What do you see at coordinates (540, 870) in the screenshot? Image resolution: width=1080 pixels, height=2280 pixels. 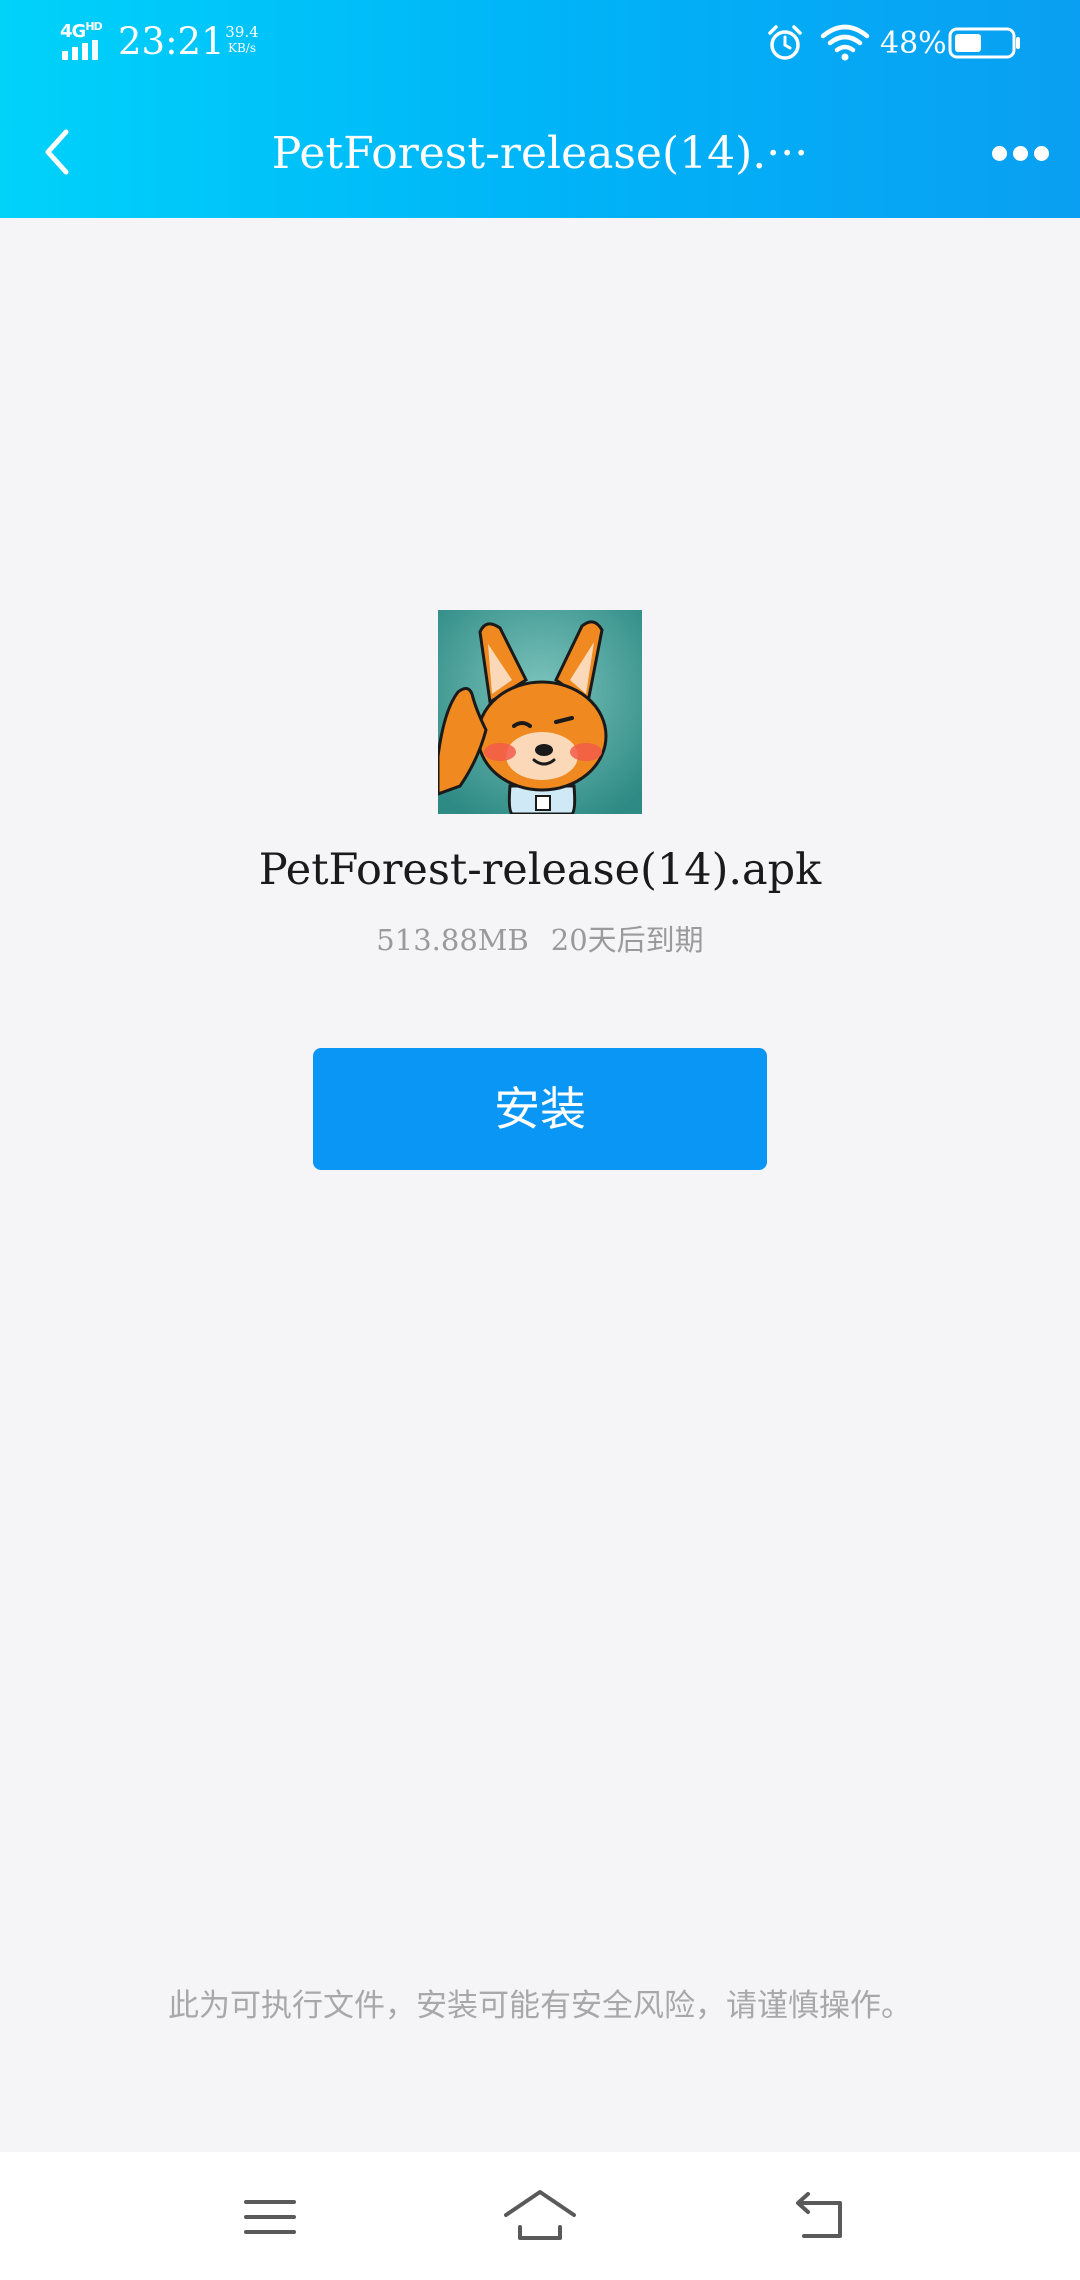 I see `file-name: PetForest-release(14).apk` at bounding box center [540, 870].